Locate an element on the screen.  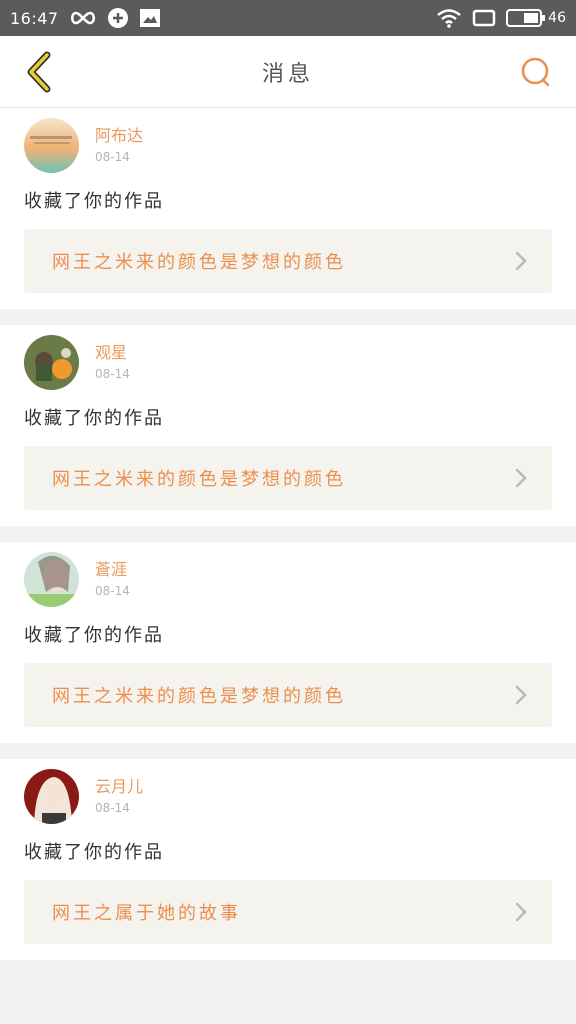
back-button is located at coordinates (40, 72).